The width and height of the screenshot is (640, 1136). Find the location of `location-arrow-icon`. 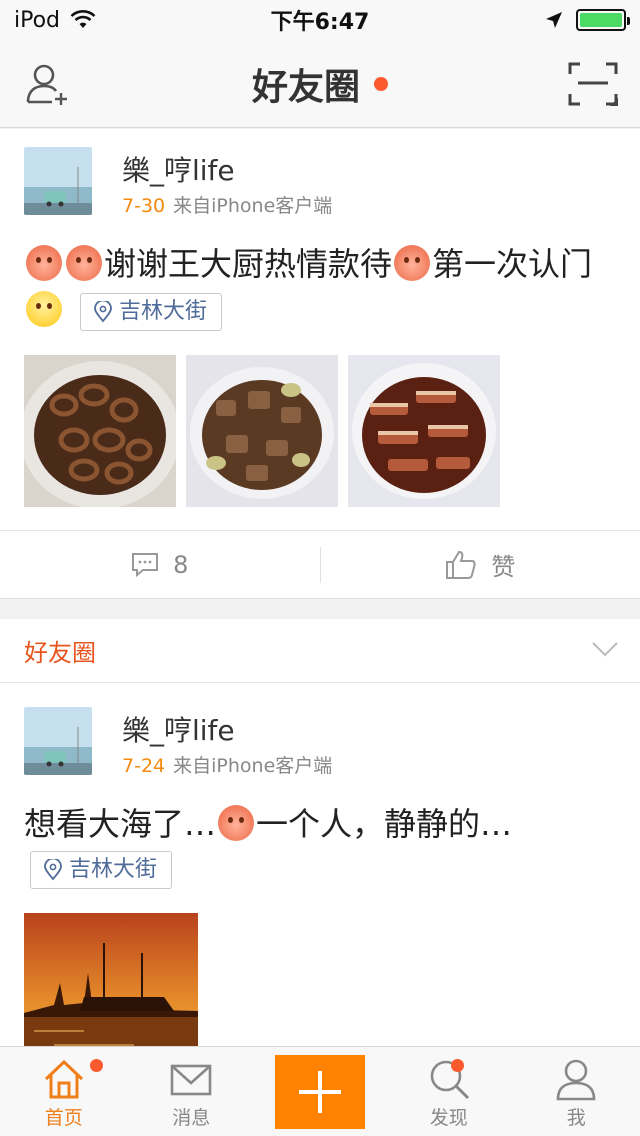

location-arrow-icon is located at coordinates (554, 20).